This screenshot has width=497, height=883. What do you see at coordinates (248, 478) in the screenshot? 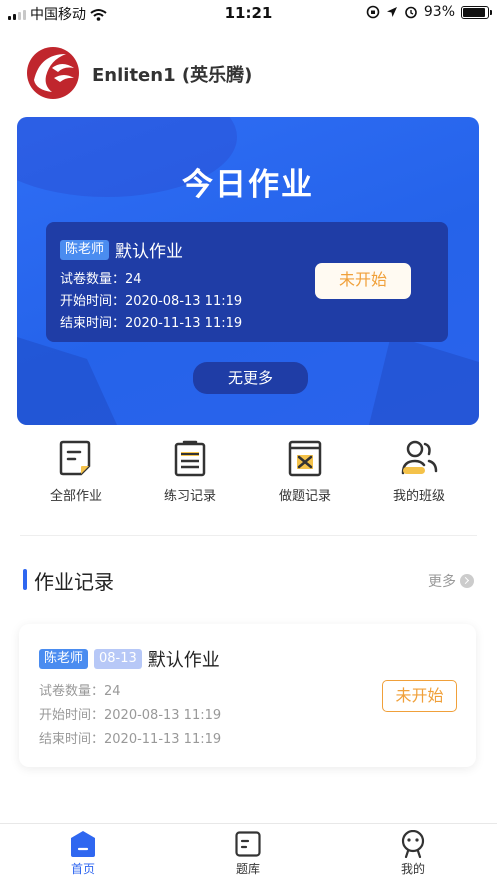
I see `quick-menu: 全部作业 练习记录 做题记录 我的班级` at bounding box center [248, 478].